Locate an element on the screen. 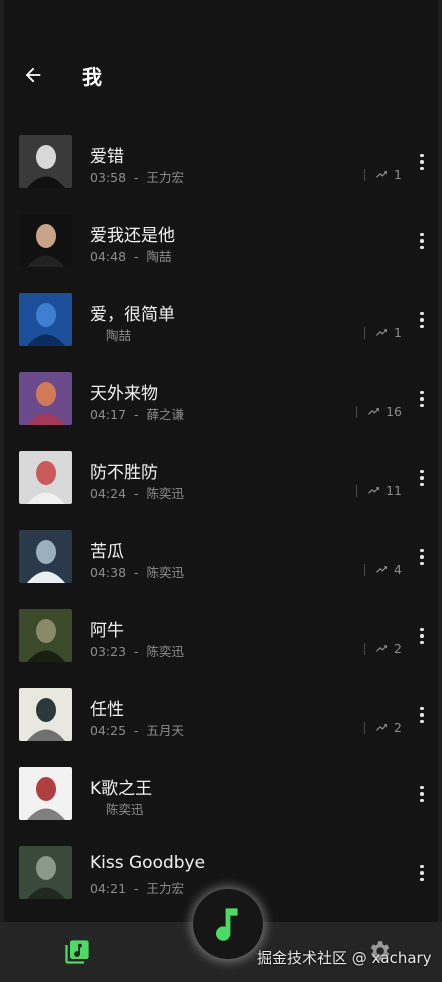 This screenshot has width=442, height=982. play-count-value: 2 is located at coordinates (398, 727).